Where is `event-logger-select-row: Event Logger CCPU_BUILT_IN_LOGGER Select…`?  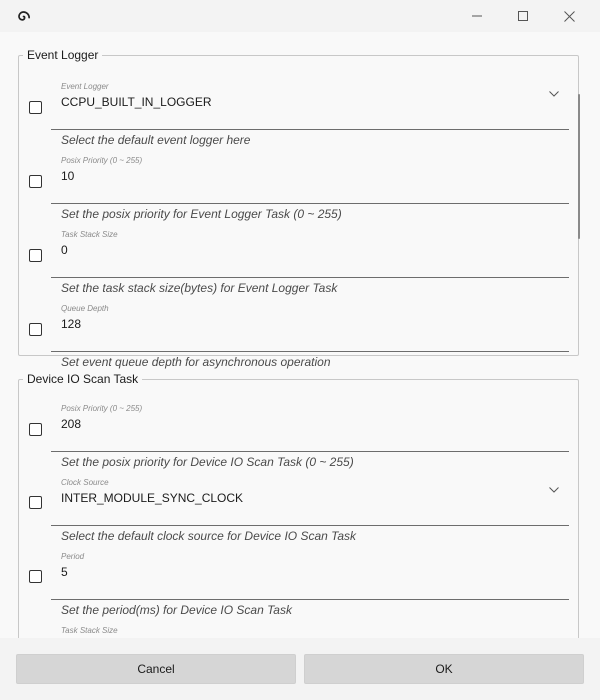
event-logger-select-row: Event Logger CCPU_BUILT_IN_LOGGER Select… is located at coordinates (299, 104).